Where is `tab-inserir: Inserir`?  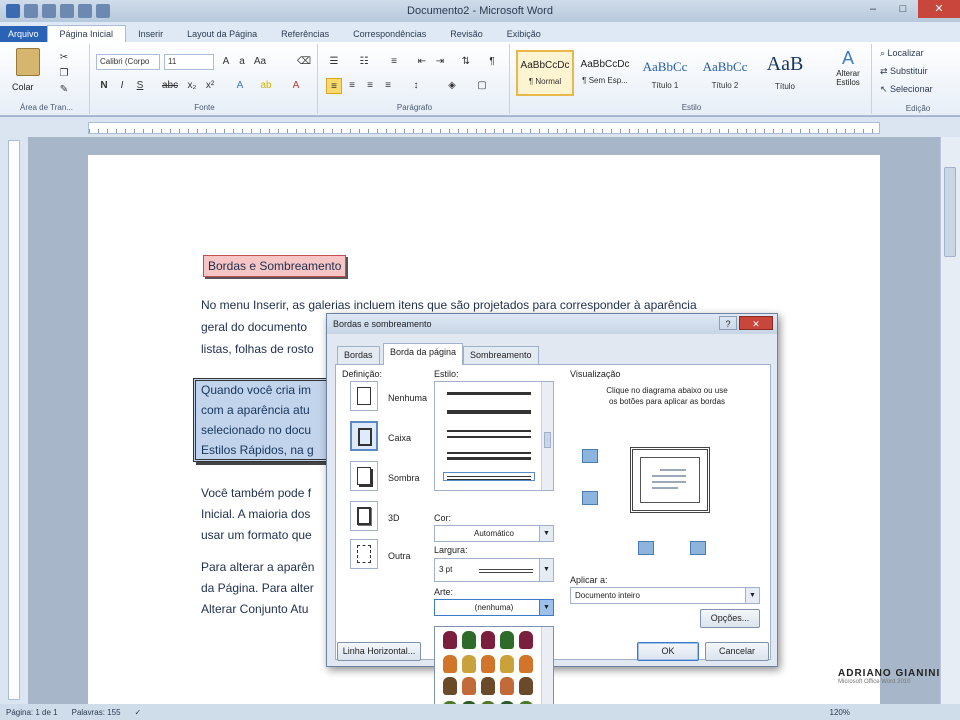 tab-inserir: Inserir is located at coordinates (150, 34).